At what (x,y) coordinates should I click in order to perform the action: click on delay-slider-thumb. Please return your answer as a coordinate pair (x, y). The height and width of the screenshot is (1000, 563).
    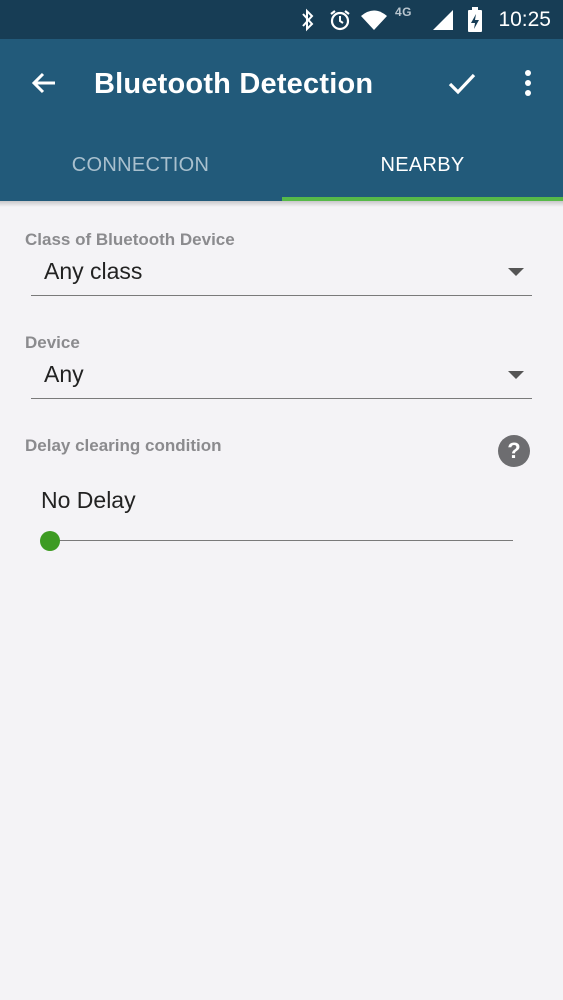
    Looking at the image, I should click on (50, 541).